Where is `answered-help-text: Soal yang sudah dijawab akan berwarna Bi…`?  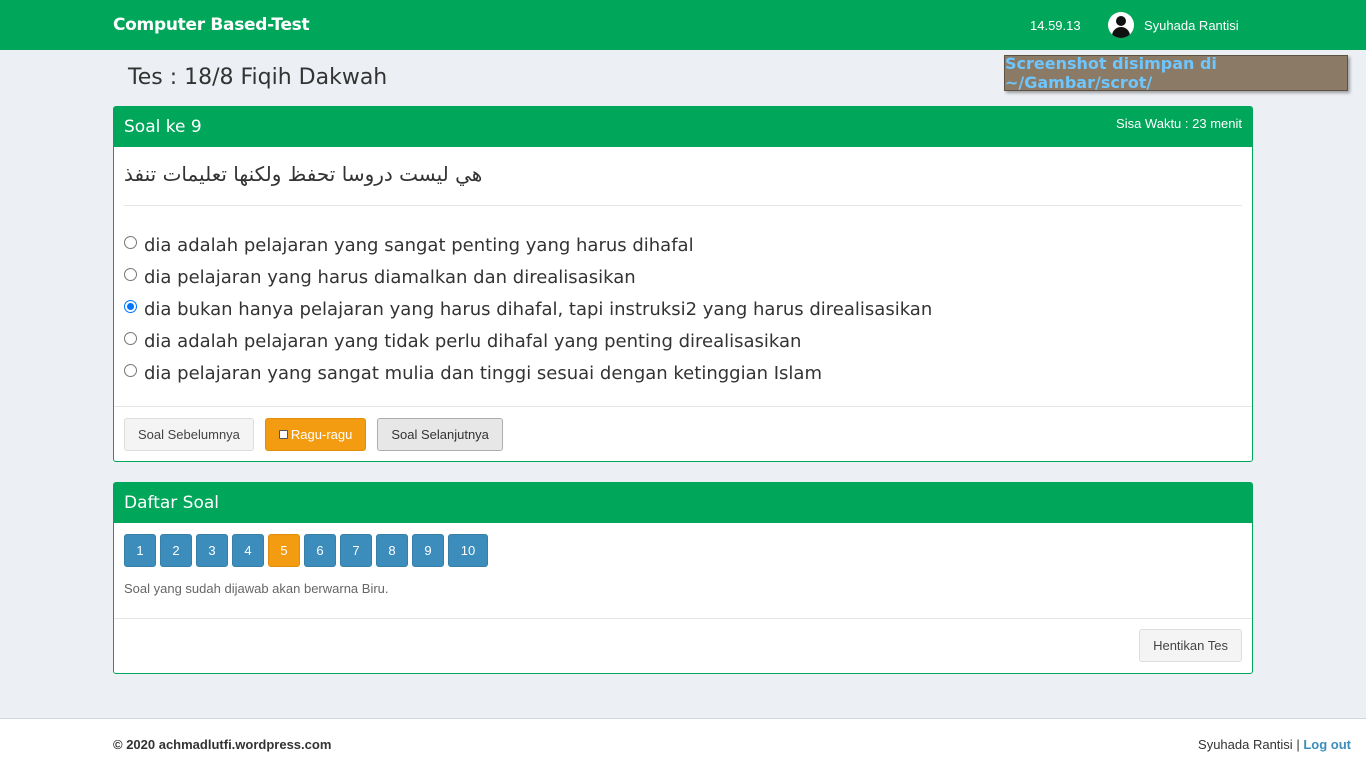
answered-help-text: Soal yang sudah dijawab akan berwarna Bi… is located at coordinates (256, 588).